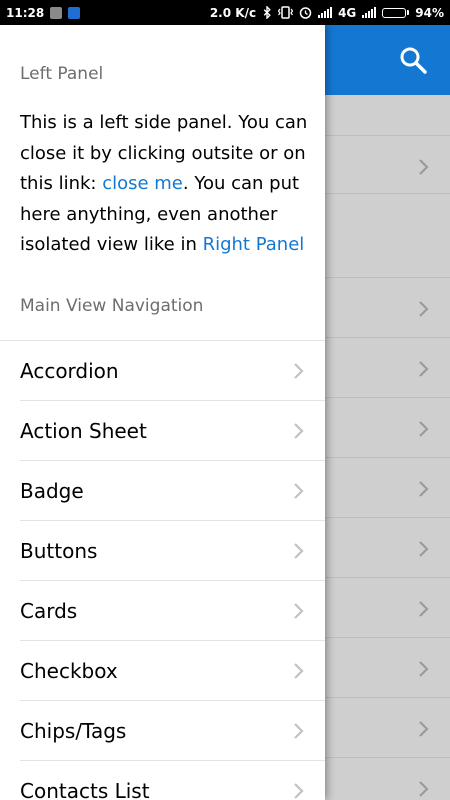 Image resolution: width=450 pixels, height=800 pixels. What do you see at coordinates (25, 12) in the screenshot?
I see `status-time: 11:28` at bounding box center [25, 12].